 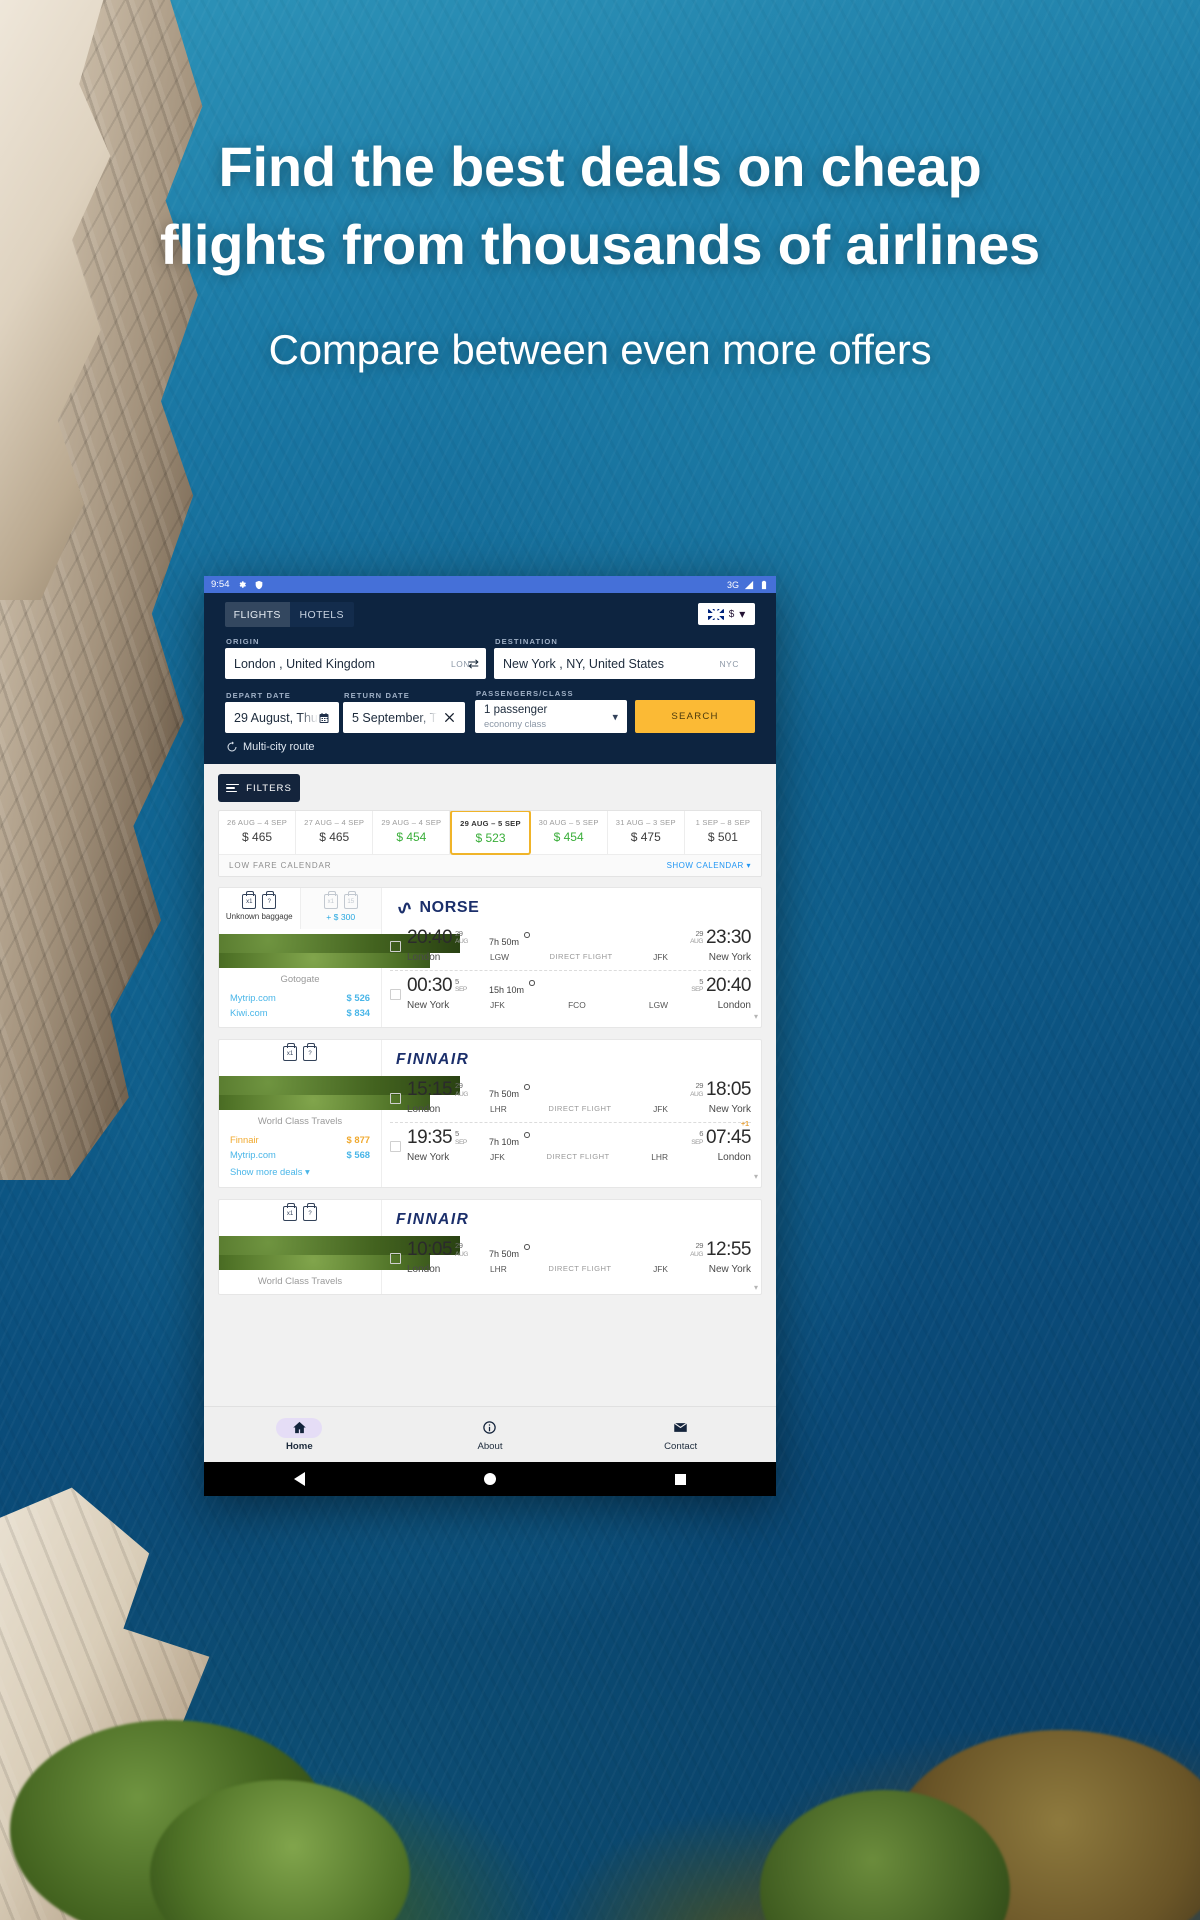 I want to click on fare-cell: 29 AUG – 4 SEP $ 454, so click(x=412, y=832).